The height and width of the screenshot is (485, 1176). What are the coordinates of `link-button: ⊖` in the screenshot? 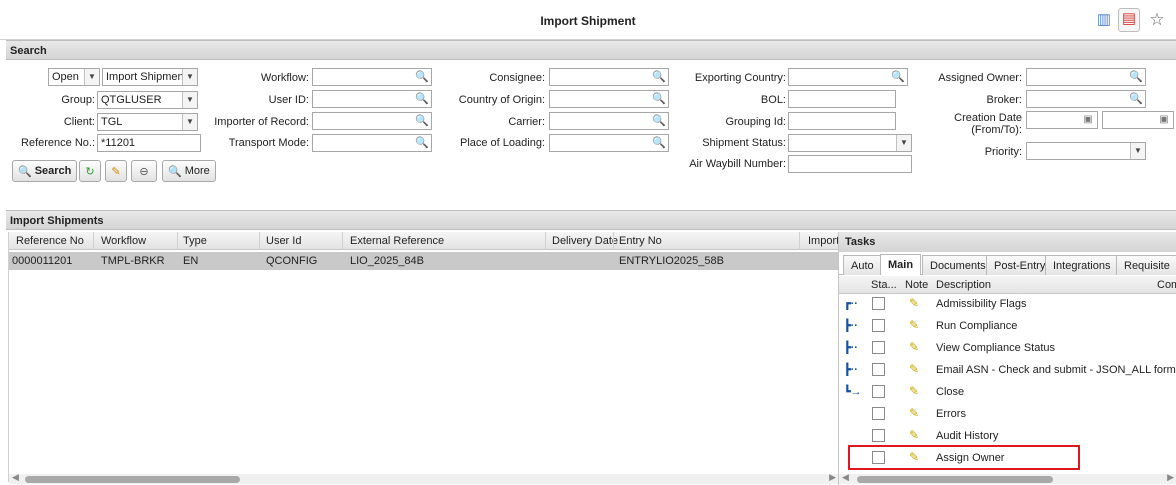 It's located at (144, 171).